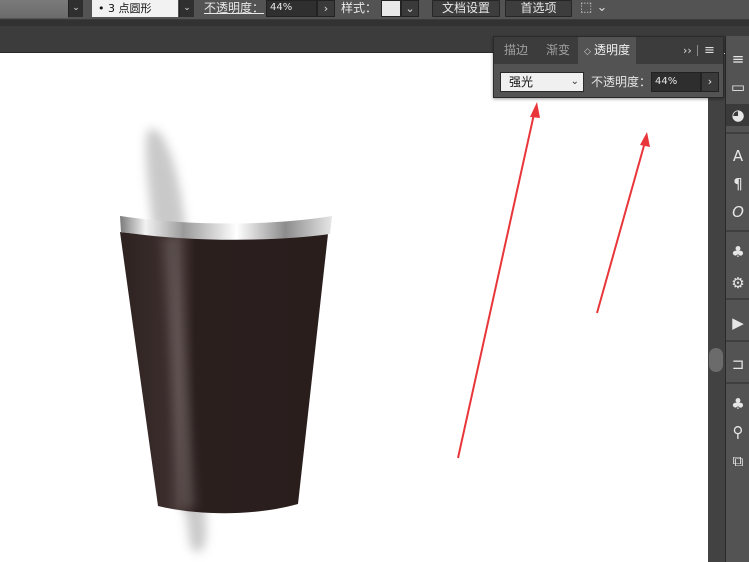 The image size is (749, 562). What do you see at coordinates (716, 308) in the screenshot?
I see `vertical-scrollbar` at bounding box center [716, 308].